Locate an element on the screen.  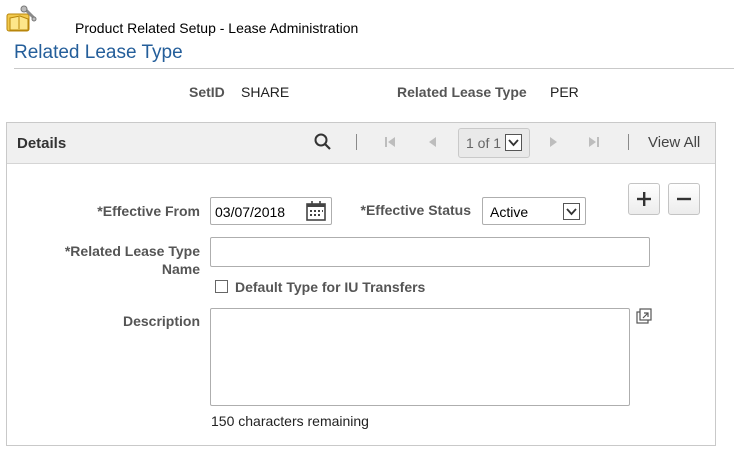
search-icon is located at coordinates (323, 142).